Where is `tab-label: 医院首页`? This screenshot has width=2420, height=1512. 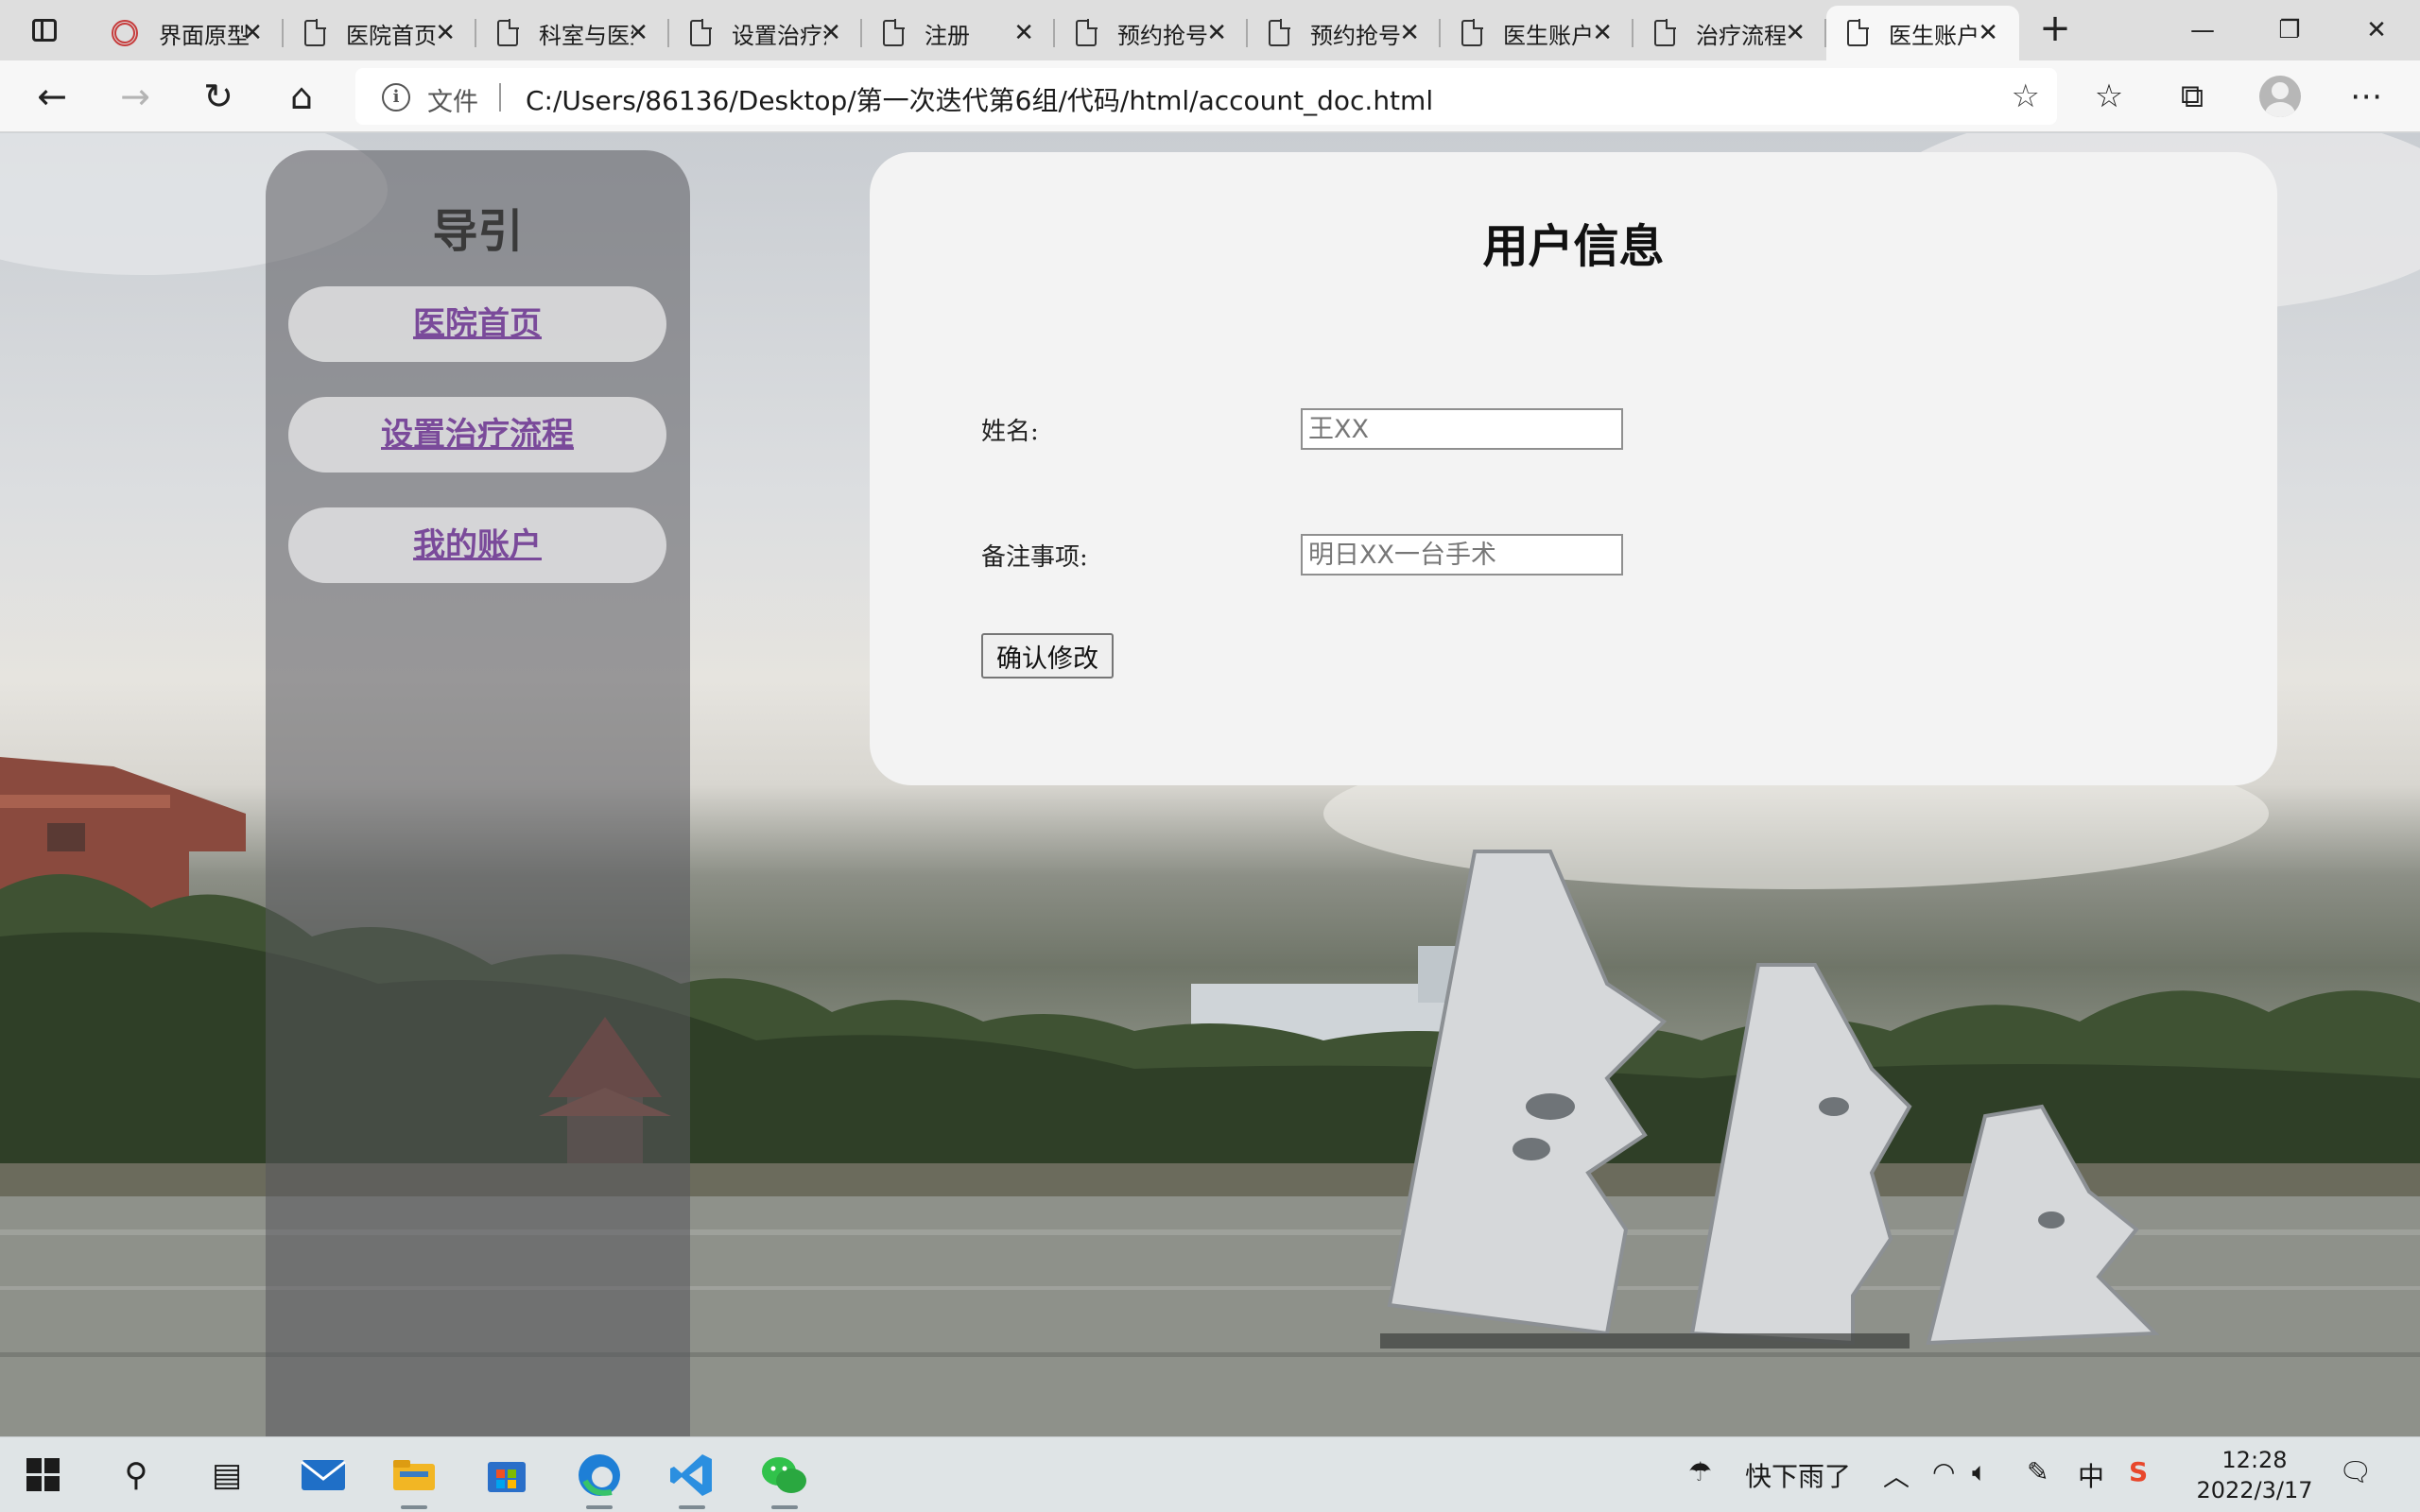
tab-label: 医院首页 is located at coordinates (391, 35).